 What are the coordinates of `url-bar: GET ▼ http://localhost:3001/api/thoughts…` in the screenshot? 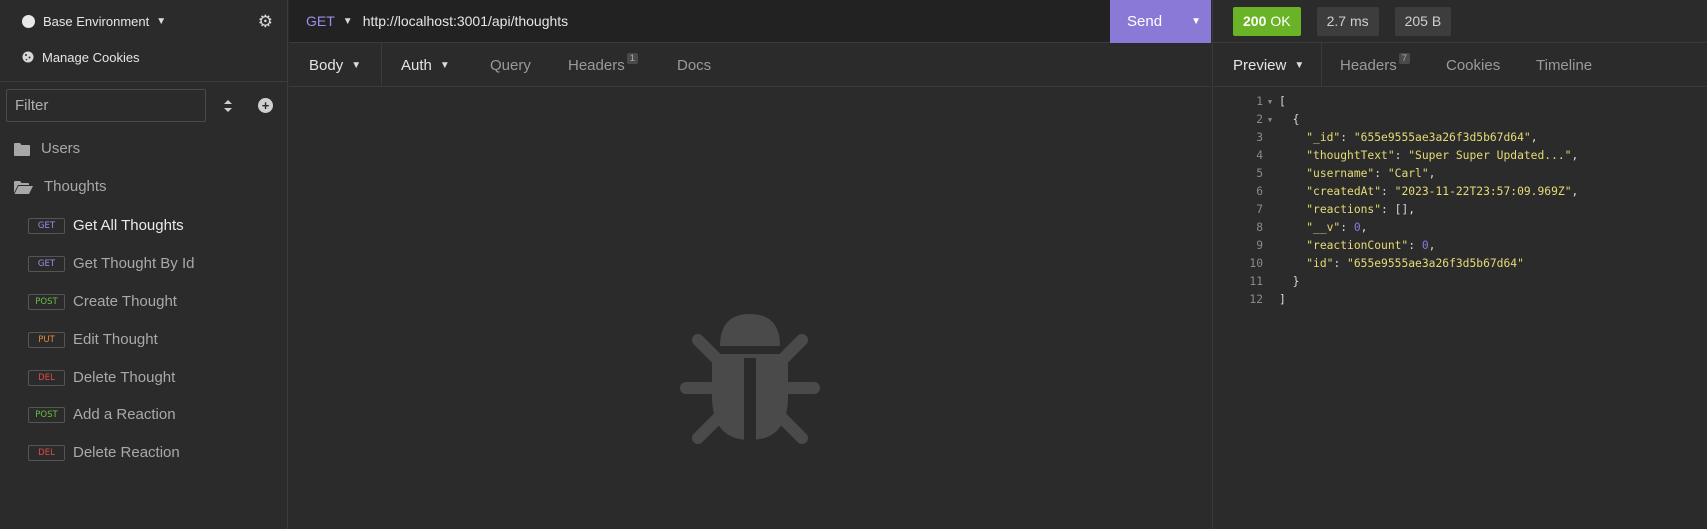 It's located at (750, 21).